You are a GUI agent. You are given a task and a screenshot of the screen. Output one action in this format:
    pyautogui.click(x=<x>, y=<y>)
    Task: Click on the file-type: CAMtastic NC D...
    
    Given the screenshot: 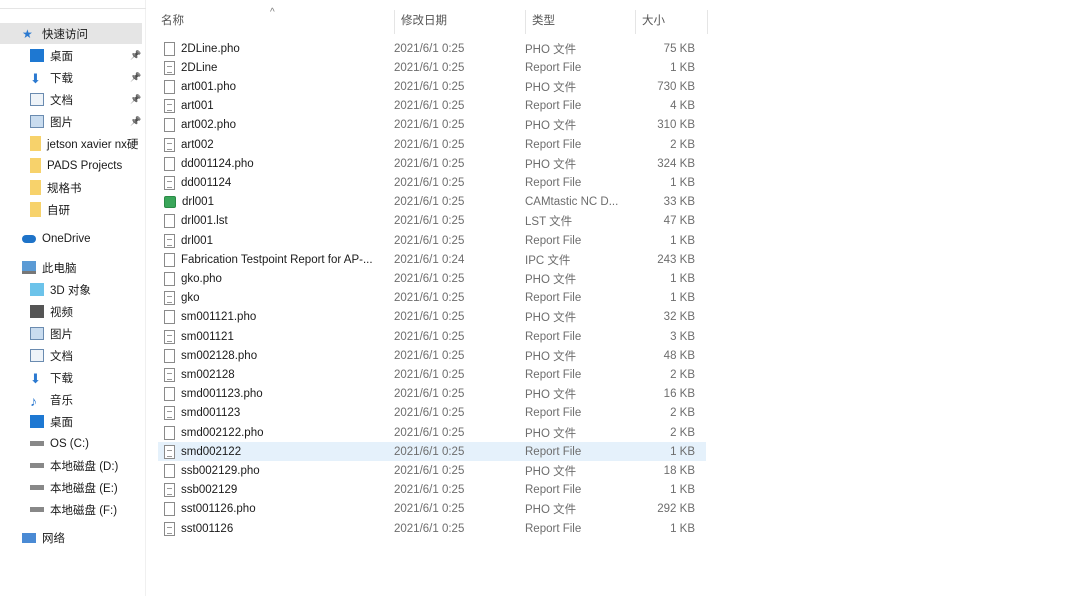 What is the action you would take?
    pyautogui.click(x=572, y=202)
    